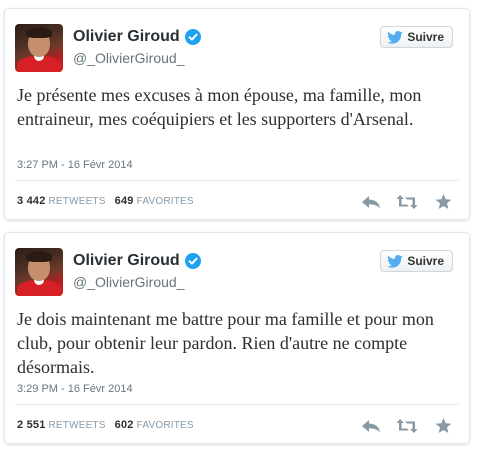 Image resolution: width=477 pixels, height=460 pixels. What do you see at coordinates (108, 425) in the screenshot?
I see `tweet-stats: 2 551 RETWEETS 602 FAVORITES` at bounding box center [108, 425].